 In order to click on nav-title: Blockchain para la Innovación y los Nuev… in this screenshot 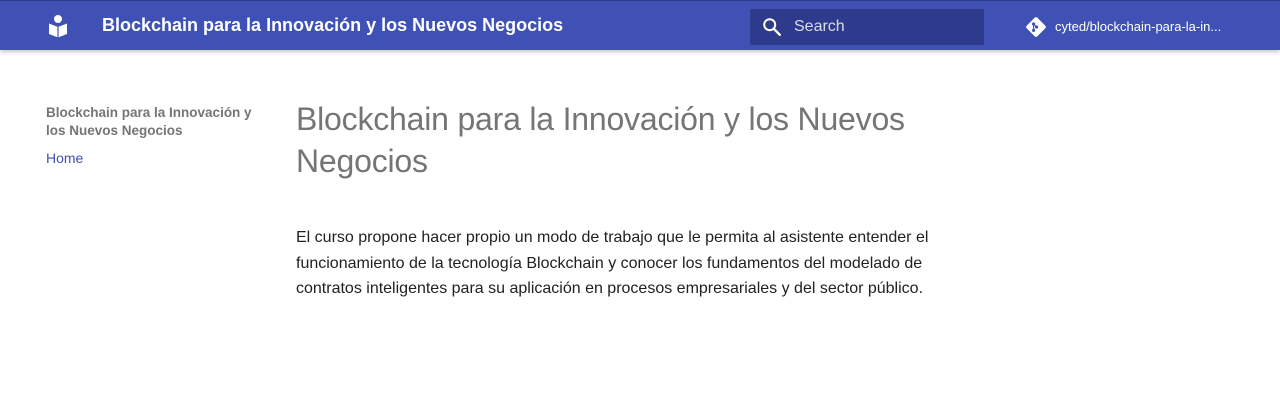, I will do `click(149, 121)`.